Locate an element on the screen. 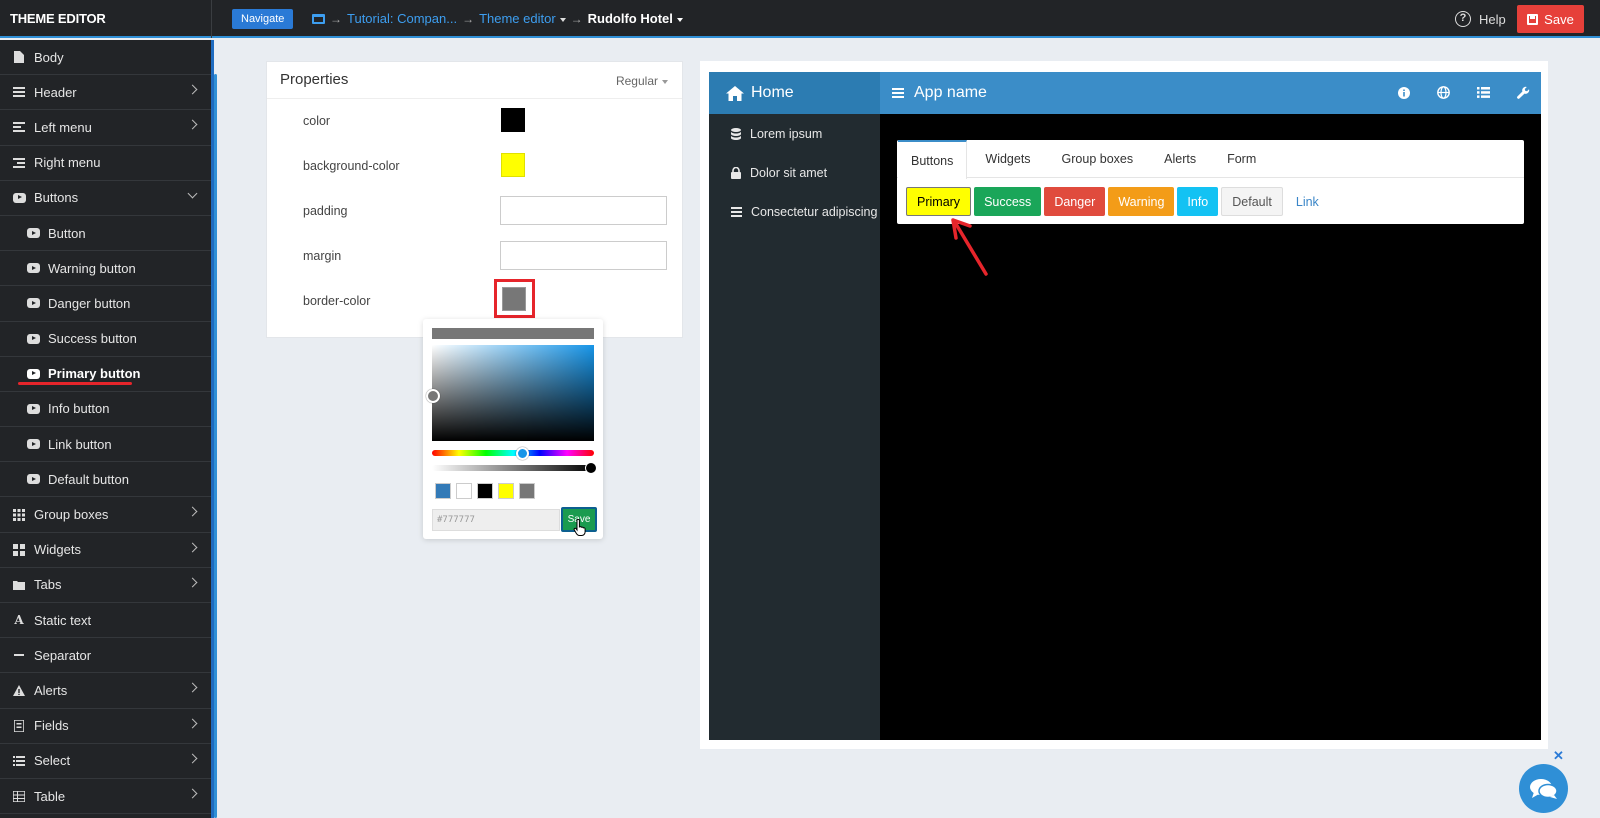 The width and height of the screenshot is (1600, 818). link-button: Link is located at coordinates (1307, 201).